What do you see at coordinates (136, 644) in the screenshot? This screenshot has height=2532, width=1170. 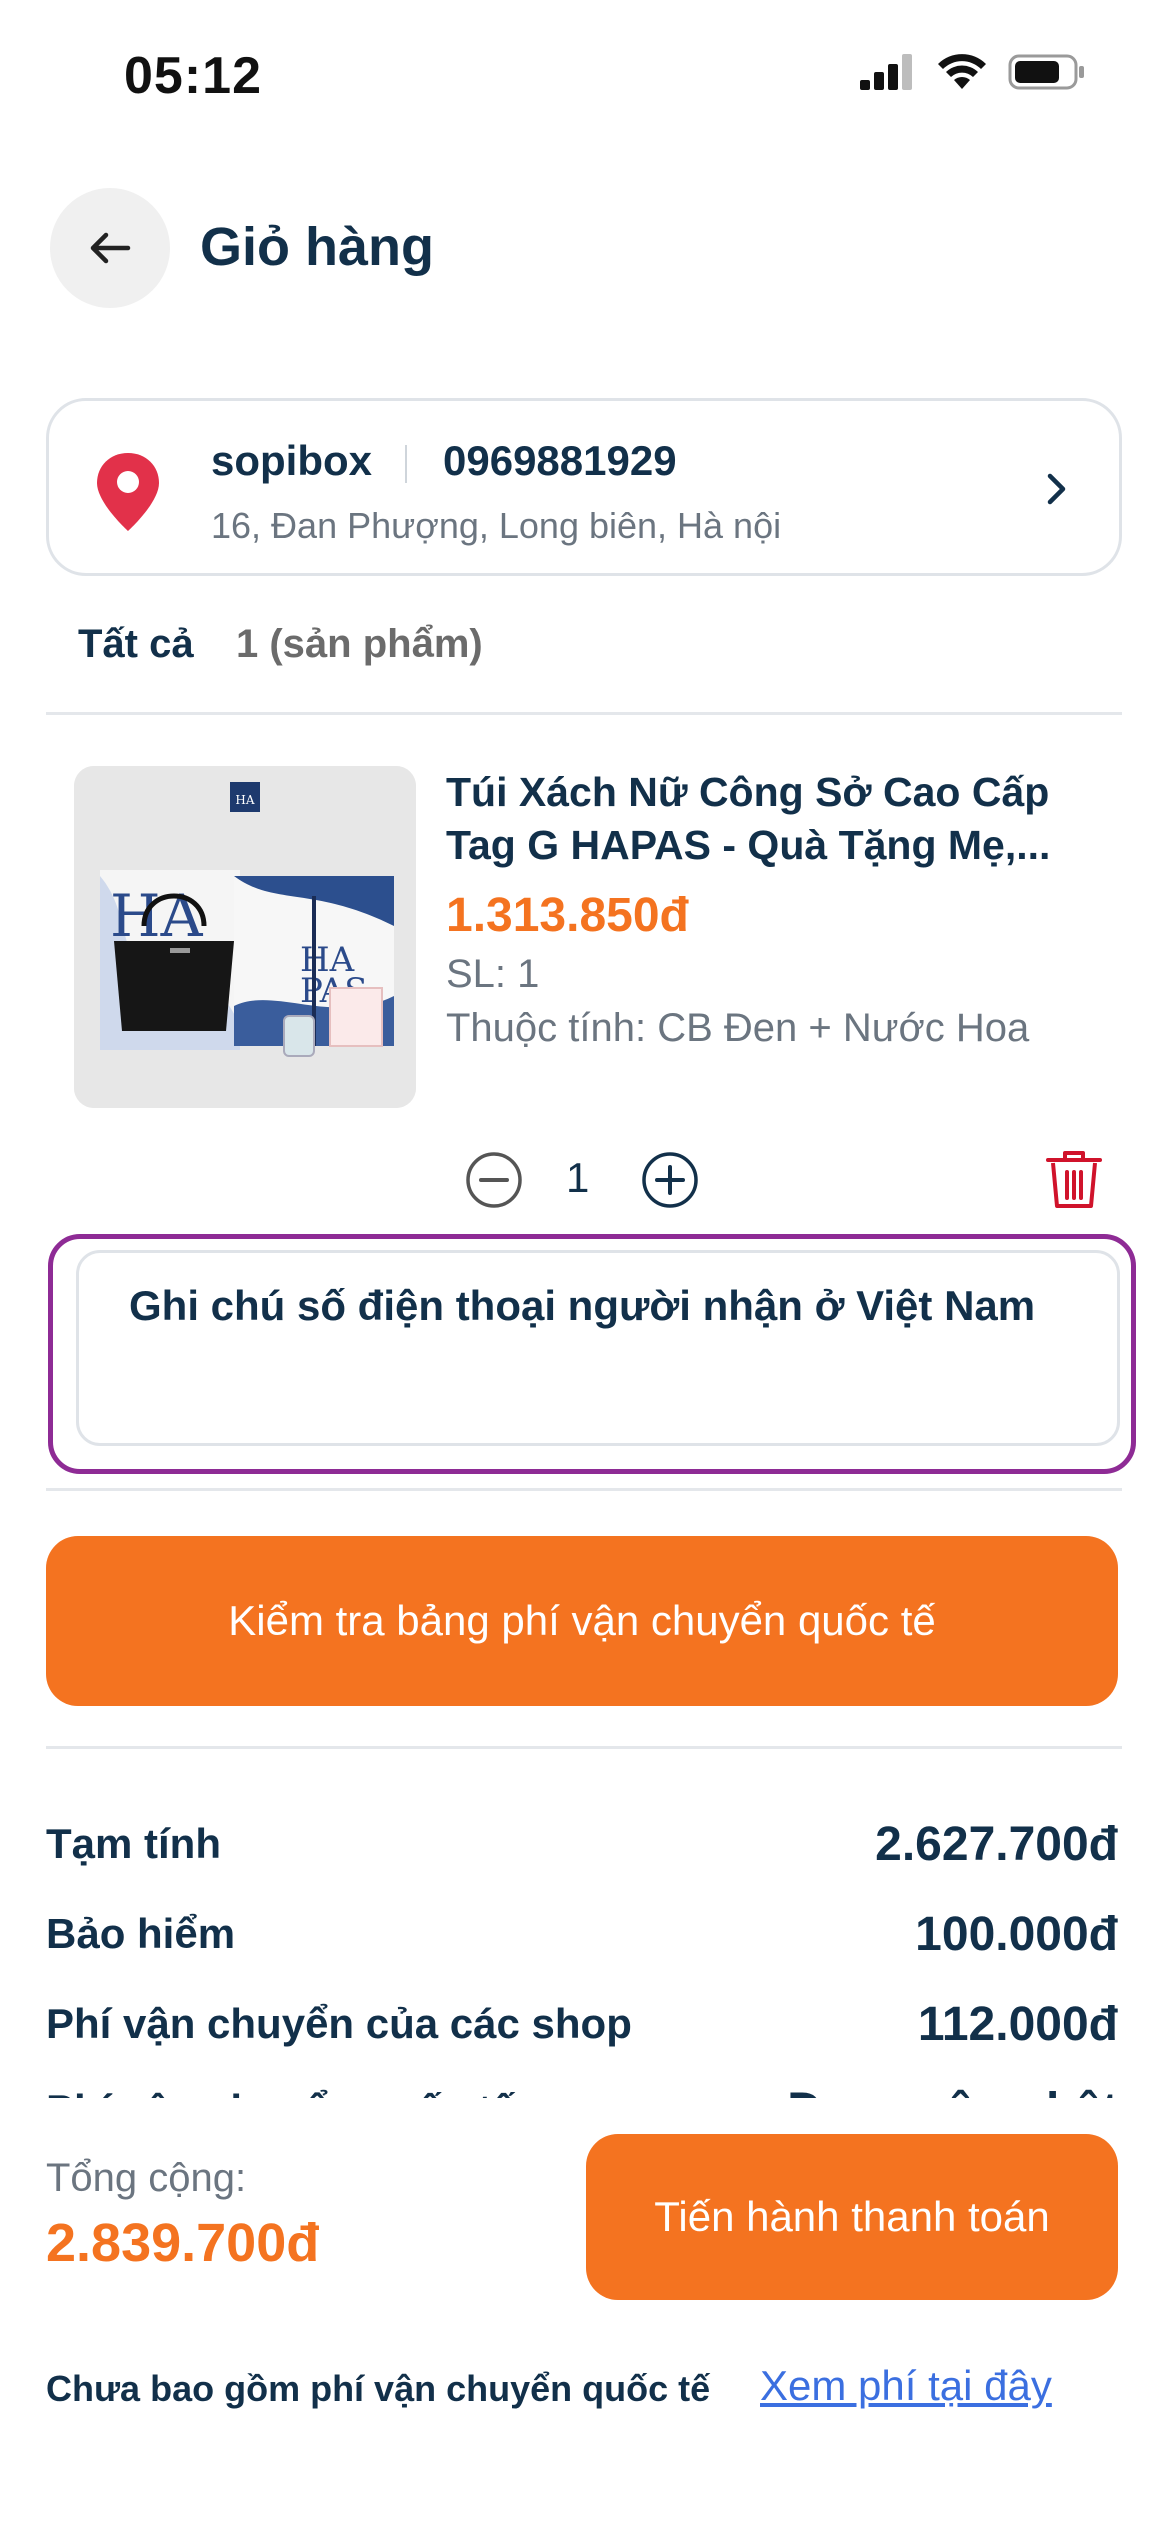 I see `select-all-label: Tất cả` at bounding box center [136, 644].